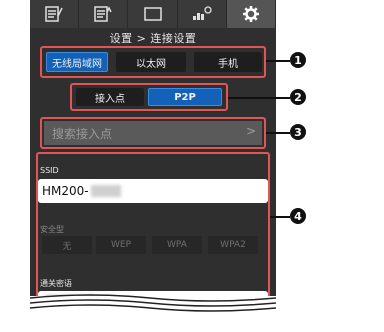  What do you see at coordinates (298, 60) in the screenshot?
I see `callout-1: 1` at bounding box center [298, 60].